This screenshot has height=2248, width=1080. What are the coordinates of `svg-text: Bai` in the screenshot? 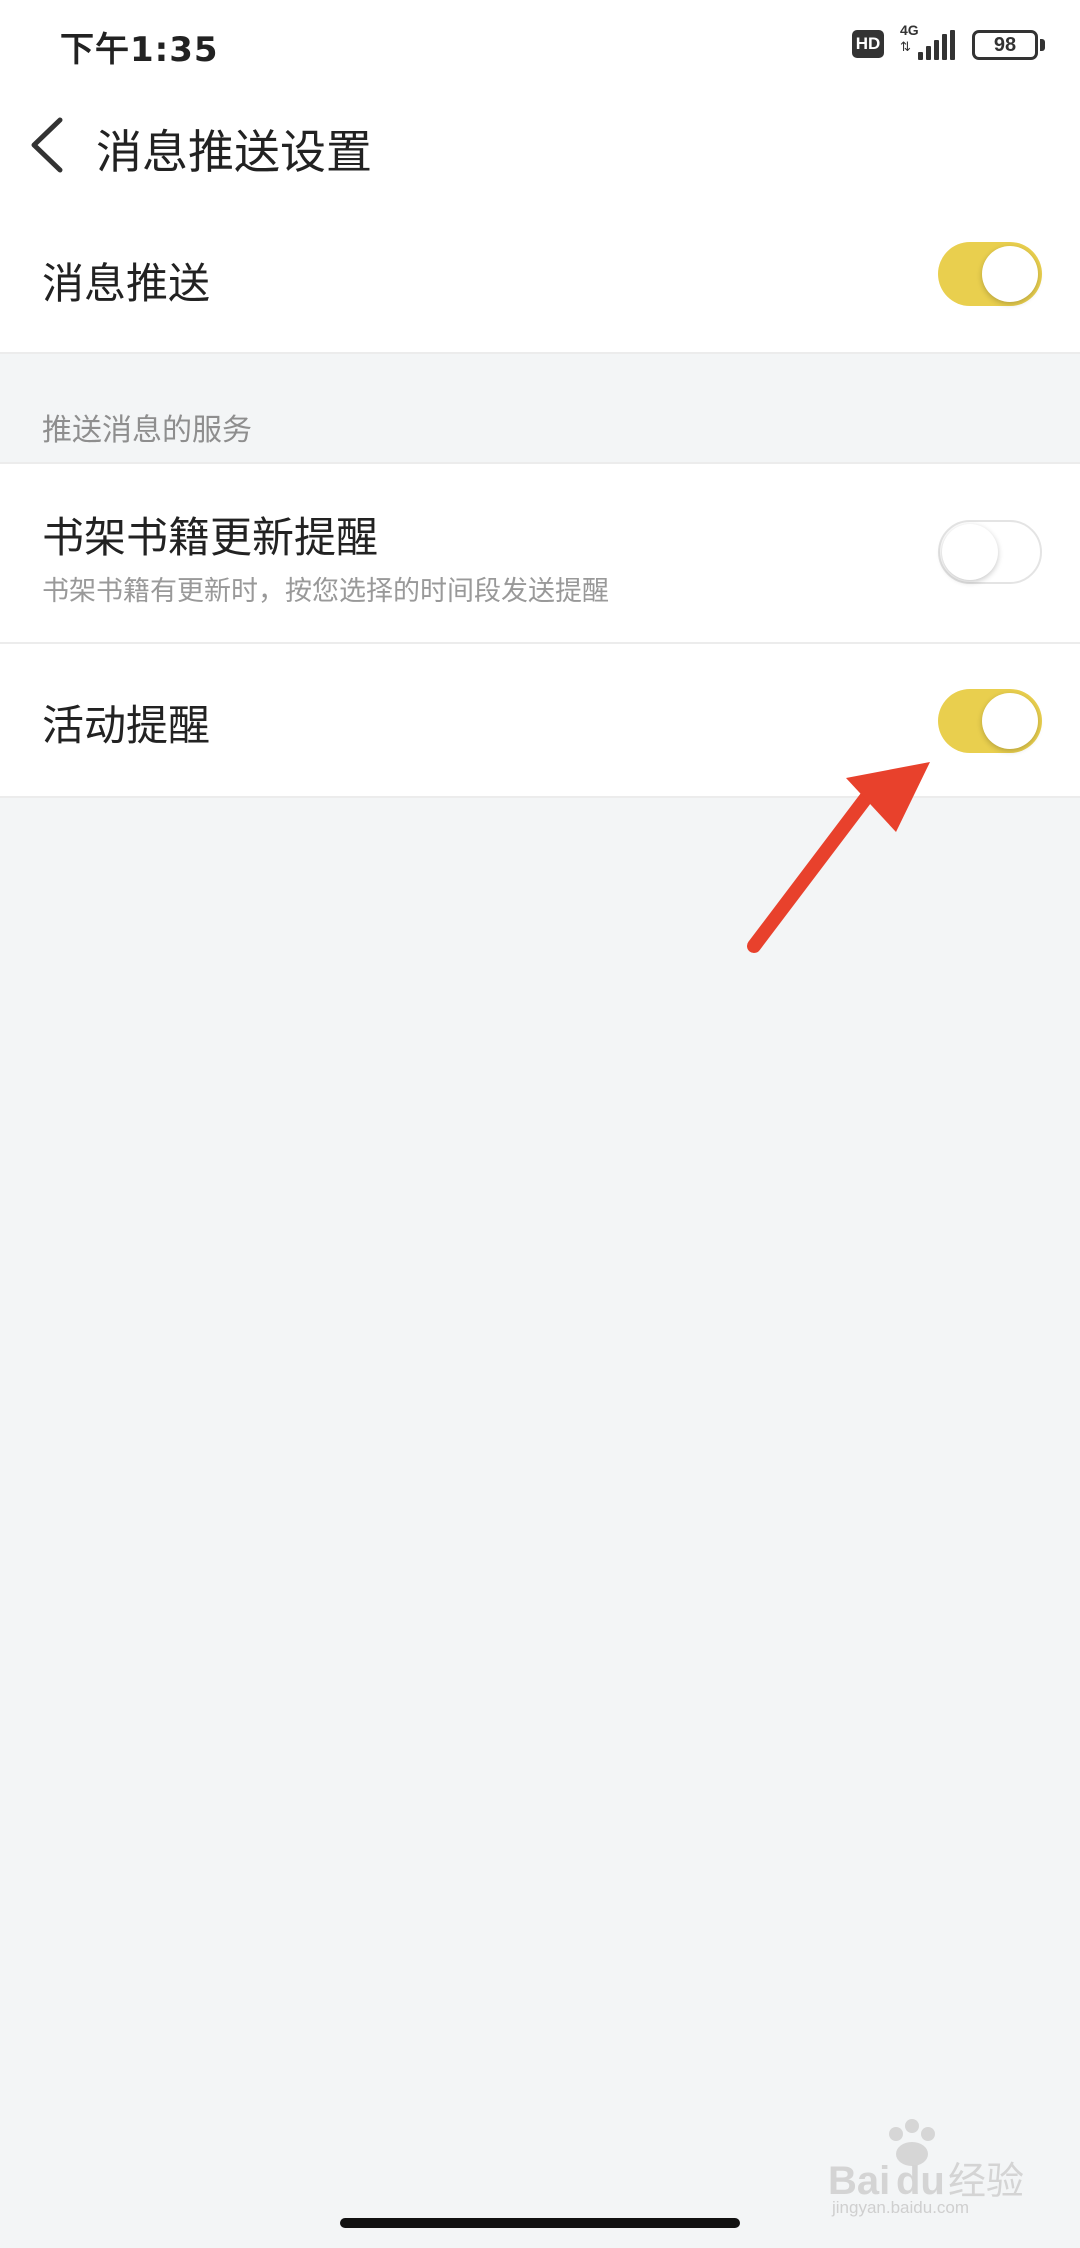 It's located at (859, 2180).